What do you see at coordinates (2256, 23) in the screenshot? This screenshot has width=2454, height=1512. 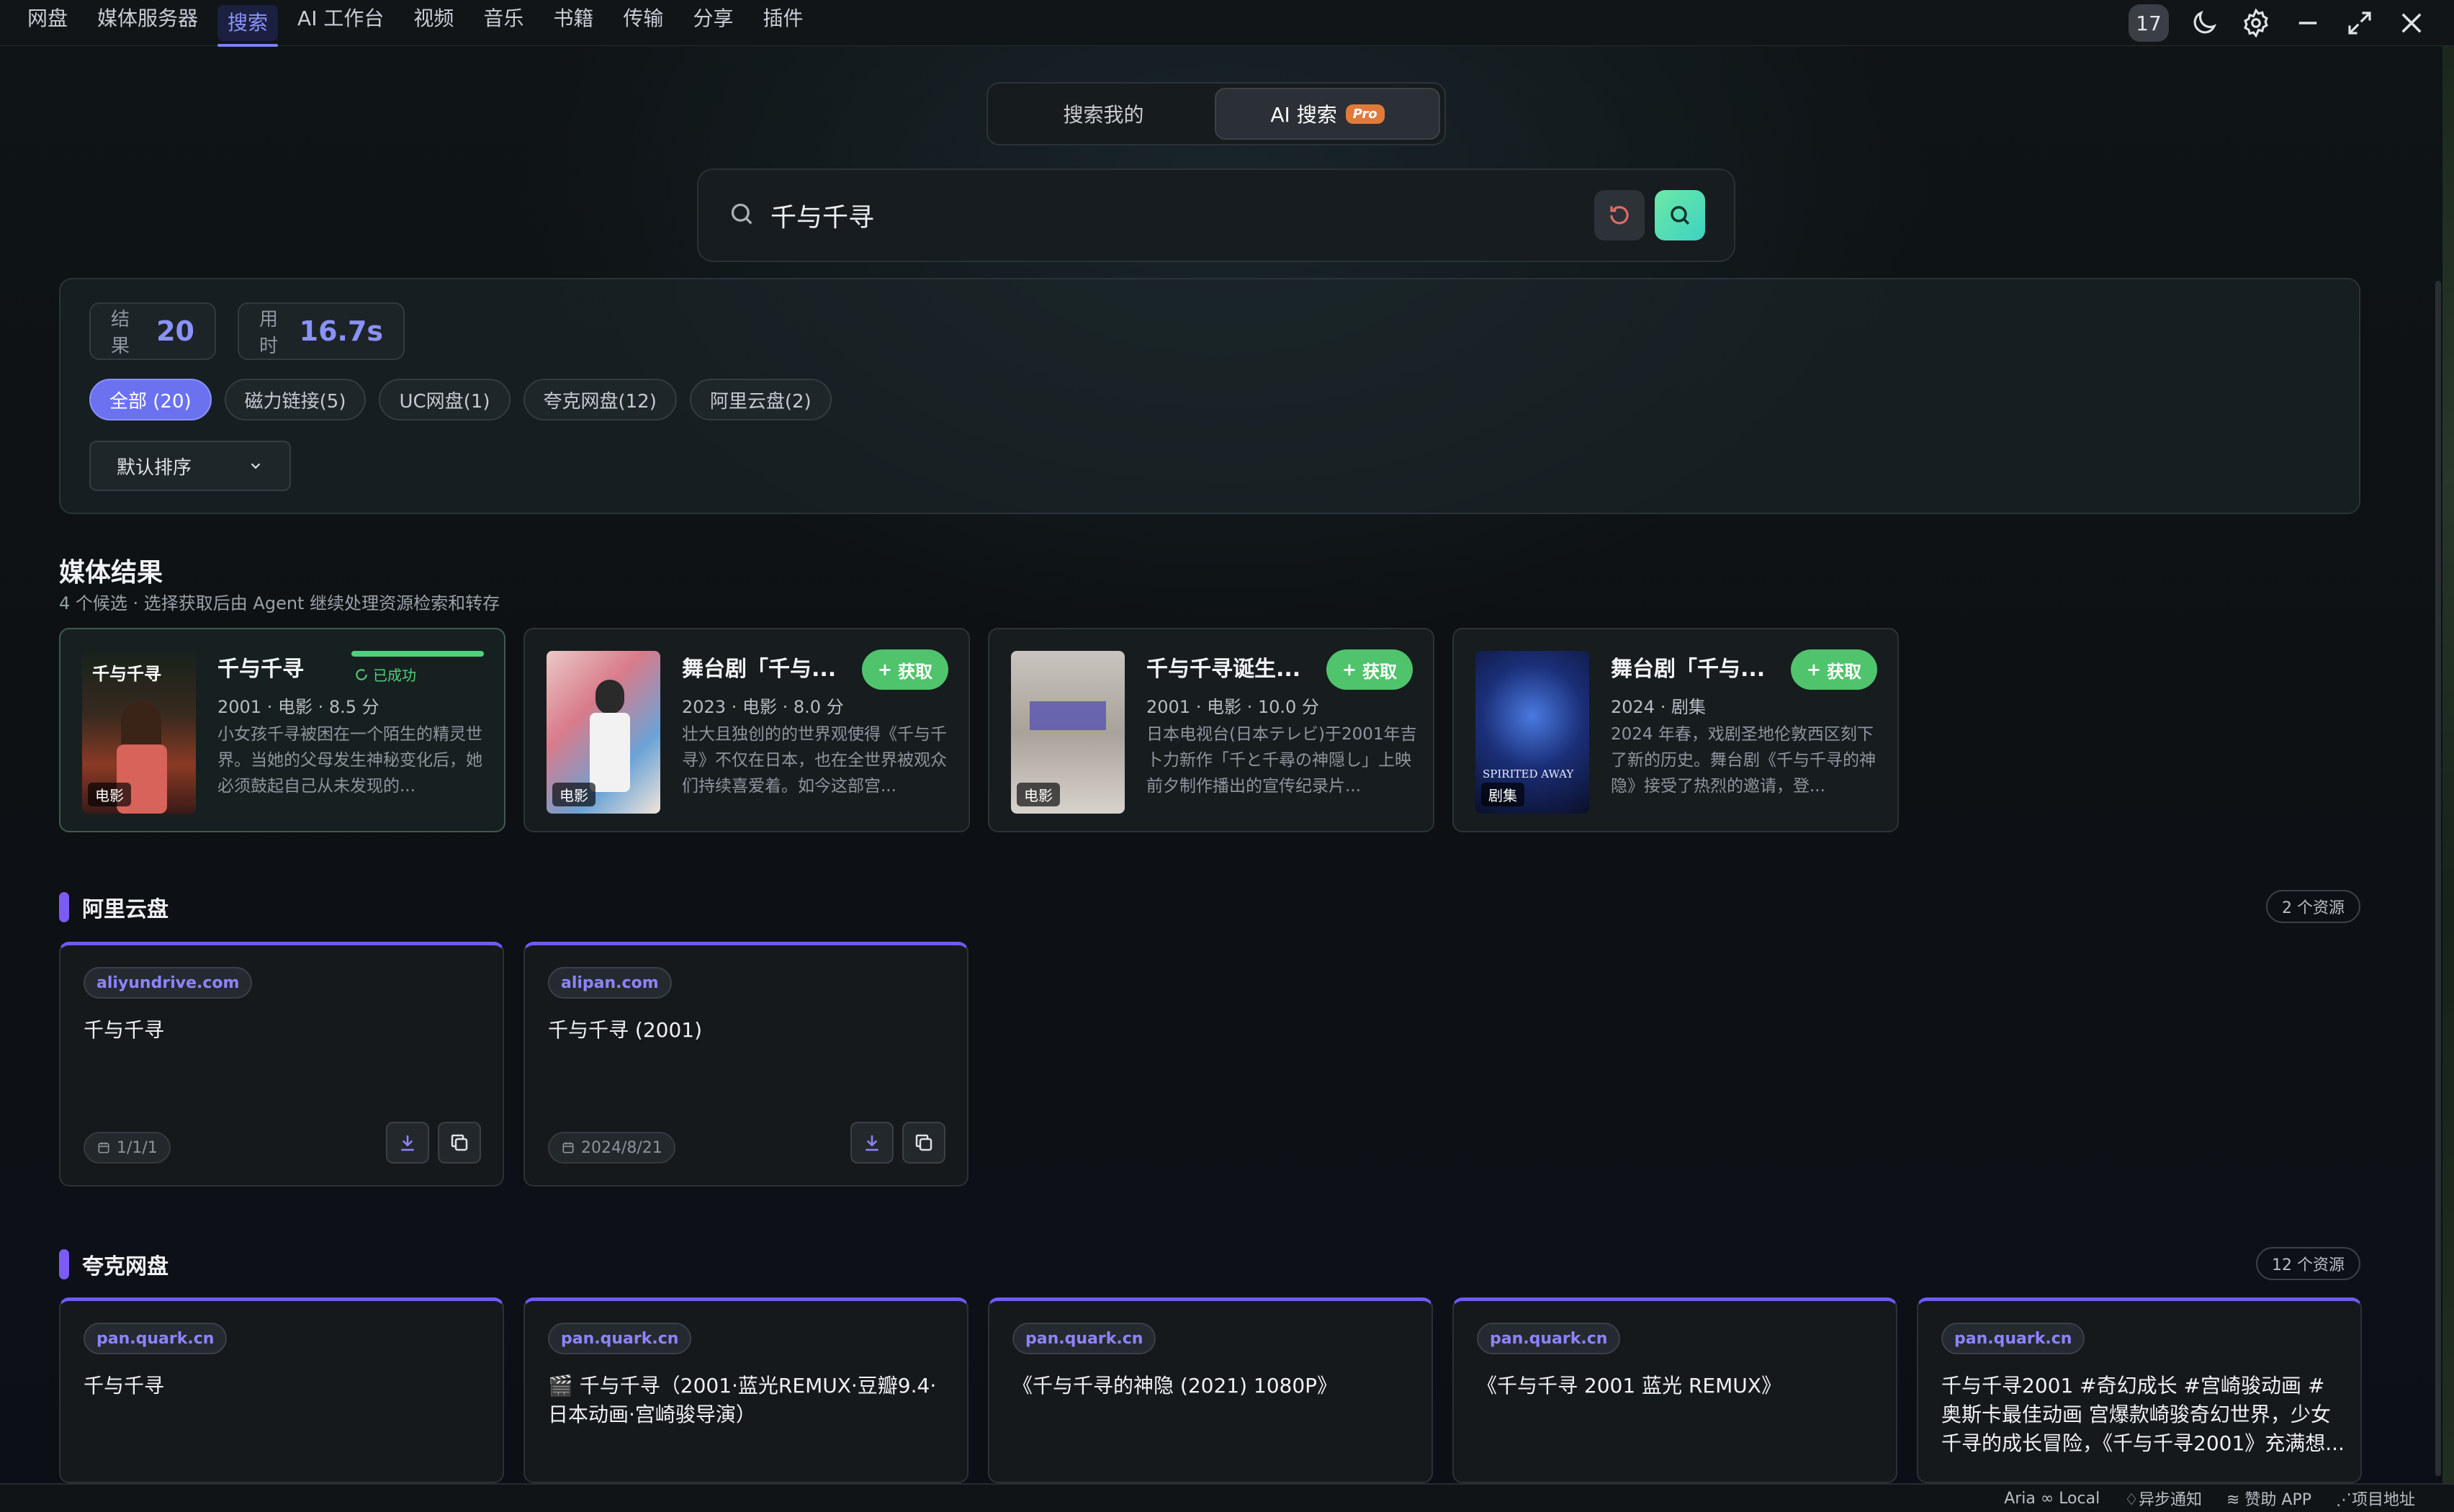 I see `gear-icon` at bounding box center [2256, 23].